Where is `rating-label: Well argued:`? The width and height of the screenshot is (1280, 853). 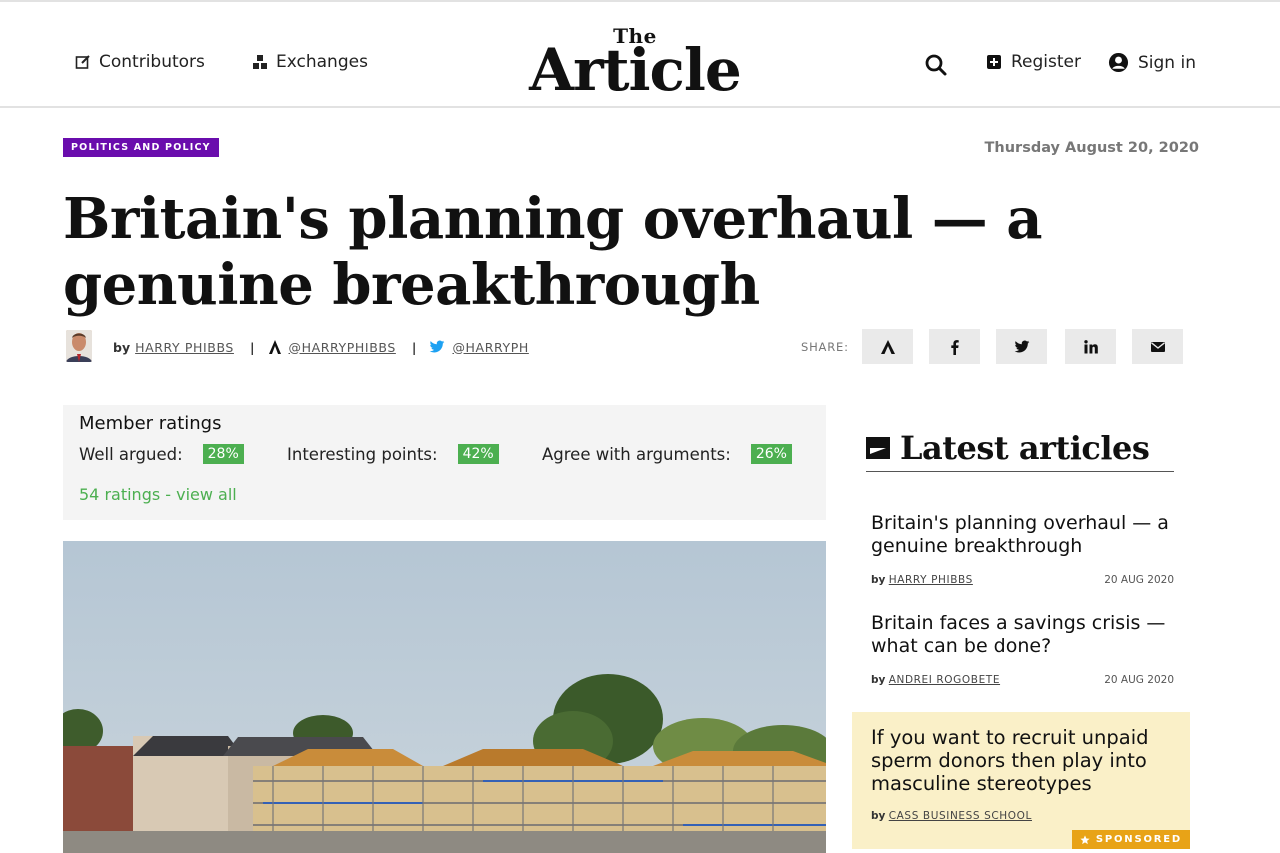 rating-label: Well argued: is located at coordinates (131, 454).